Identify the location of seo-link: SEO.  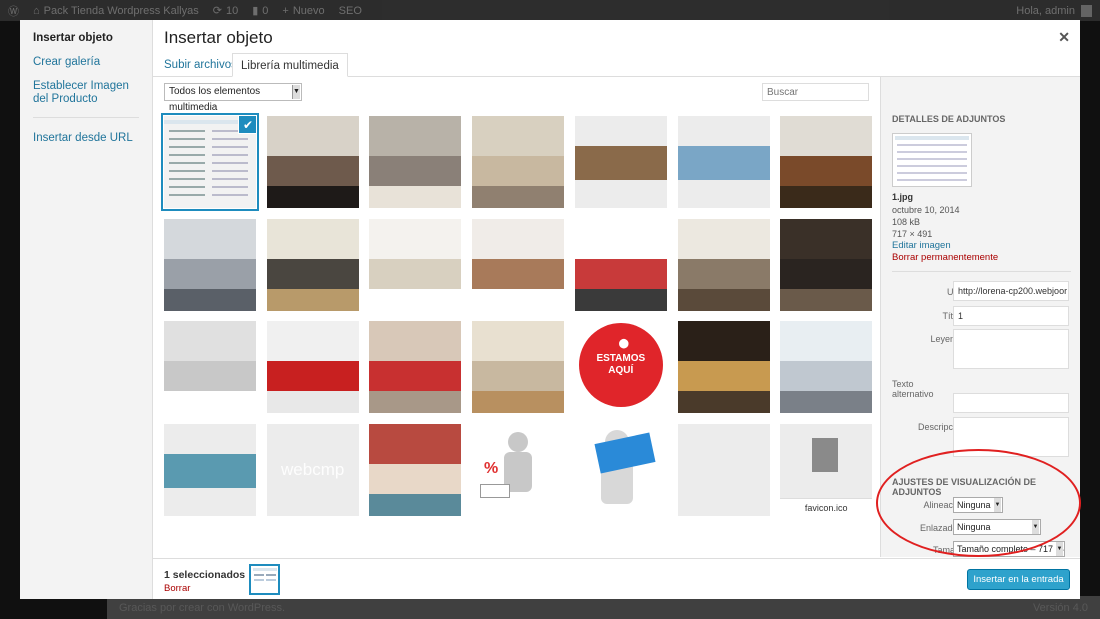
(350, 11).